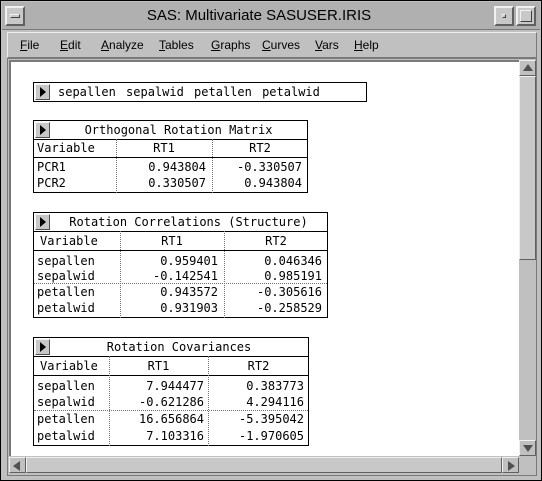  What do you see at coordinates (275, 402) in the screenshot?
I see `table-cell: 4.294116` at bounding box center [275, 402].